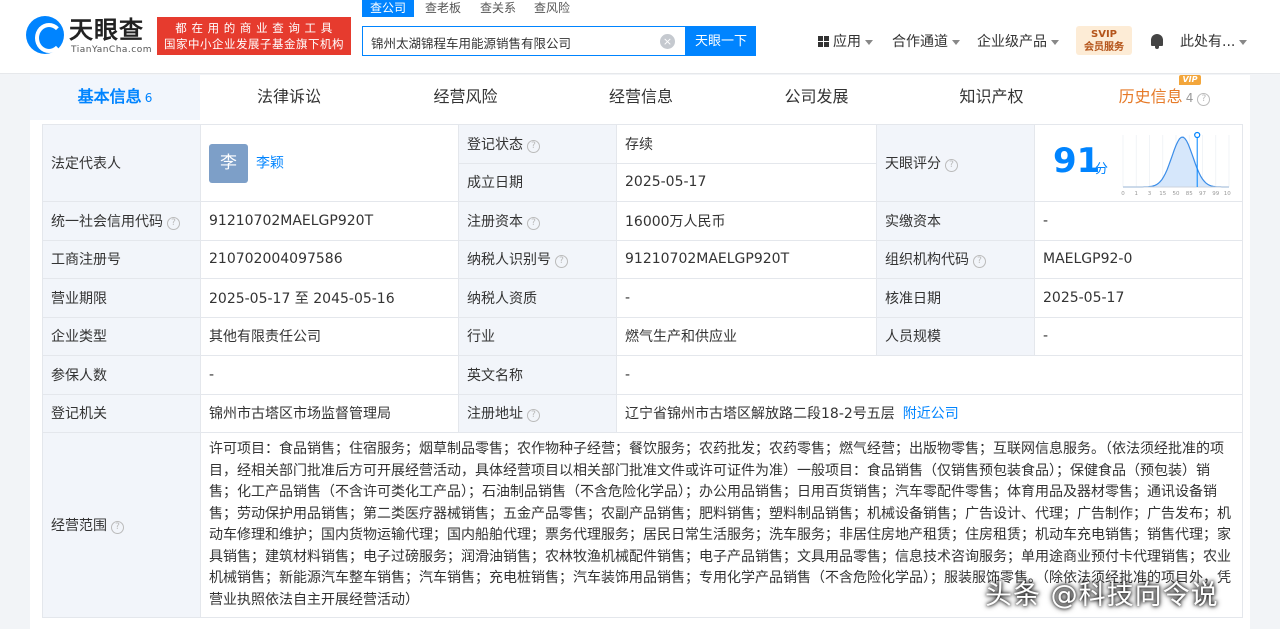  Describe the element at coordinates (121, 413) in the screenshot. I see `reg-authority-label: 登记机关` at that location.